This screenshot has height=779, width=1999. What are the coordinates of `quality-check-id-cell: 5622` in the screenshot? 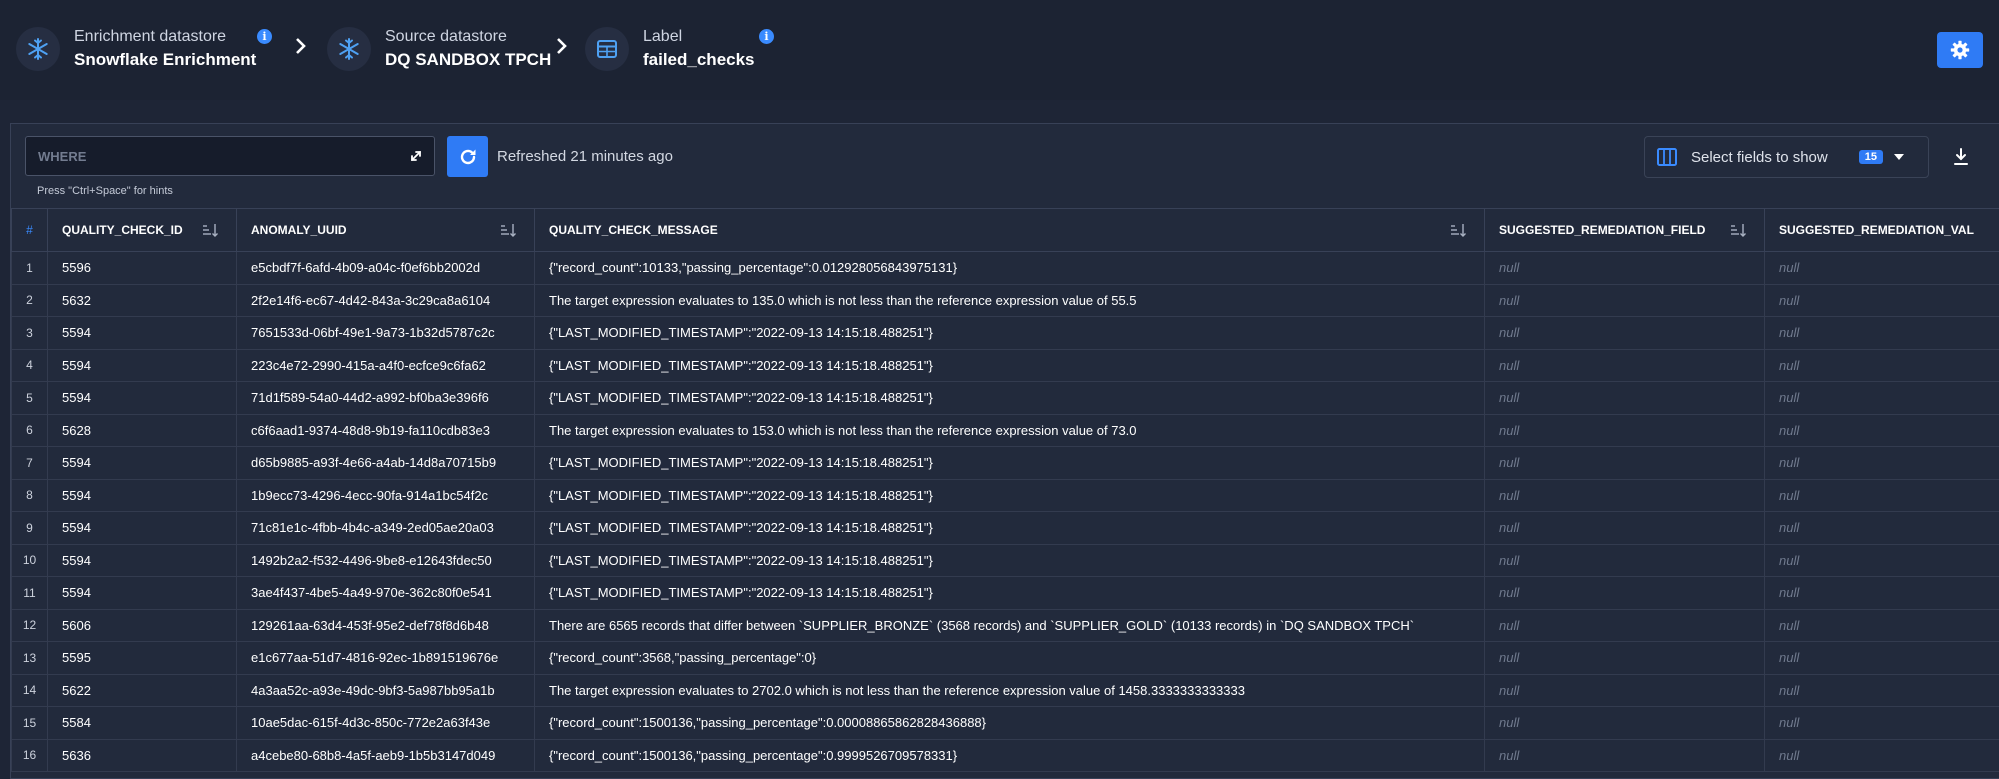 It's located at (142, 690).